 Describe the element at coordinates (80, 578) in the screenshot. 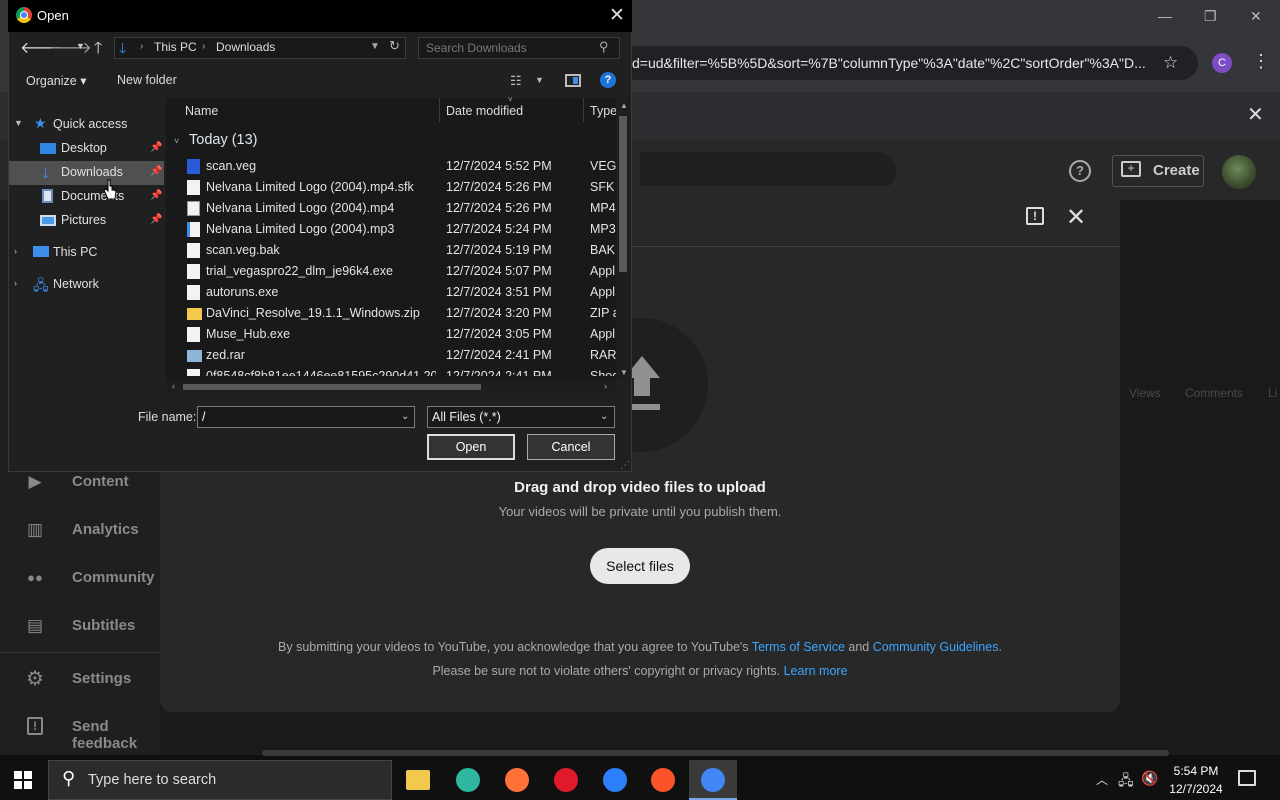

I see `sidebar-item-community: ●● Community` at that location.